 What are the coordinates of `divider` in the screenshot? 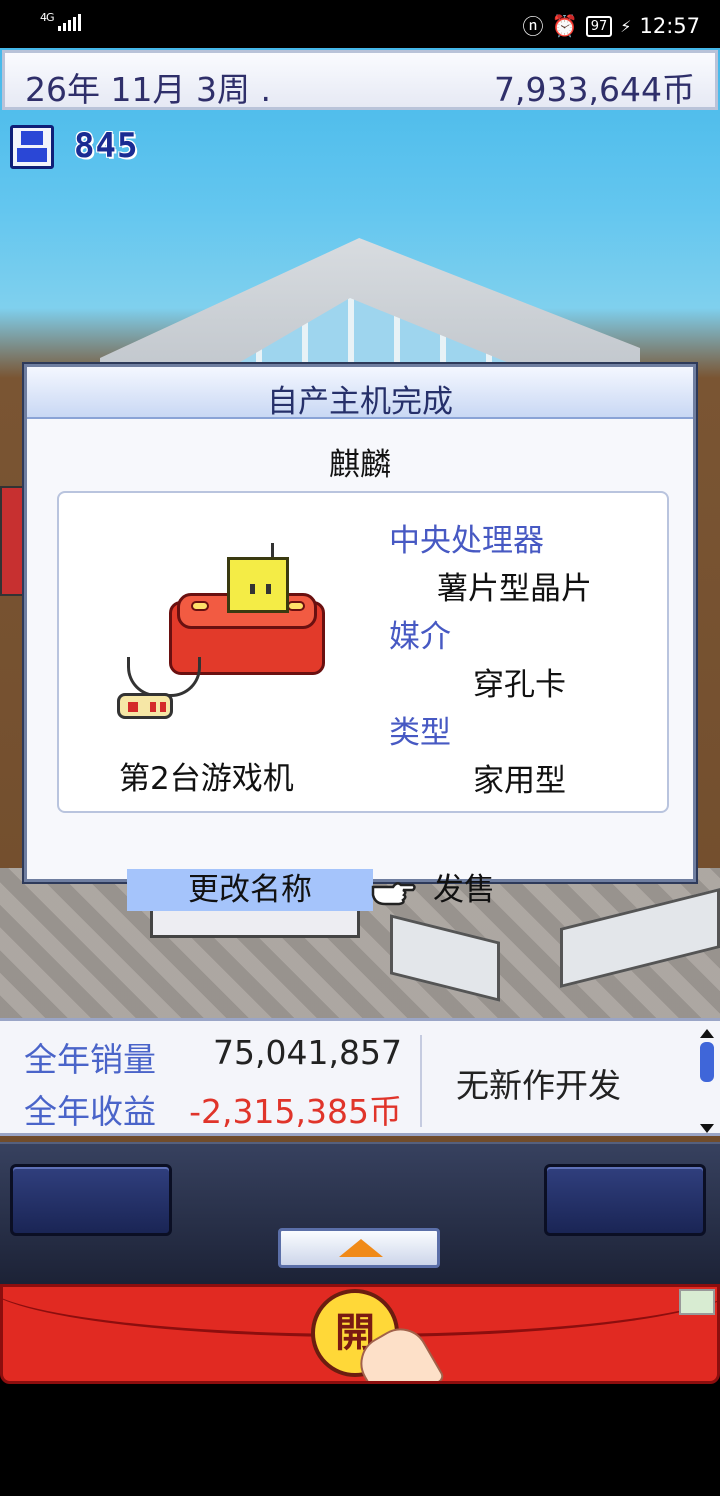 It's located at (421, 1081).